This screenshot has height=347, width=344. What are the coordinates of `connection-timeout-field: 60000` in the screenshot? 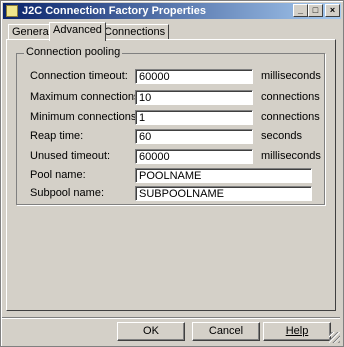 It's located at (194, 76).